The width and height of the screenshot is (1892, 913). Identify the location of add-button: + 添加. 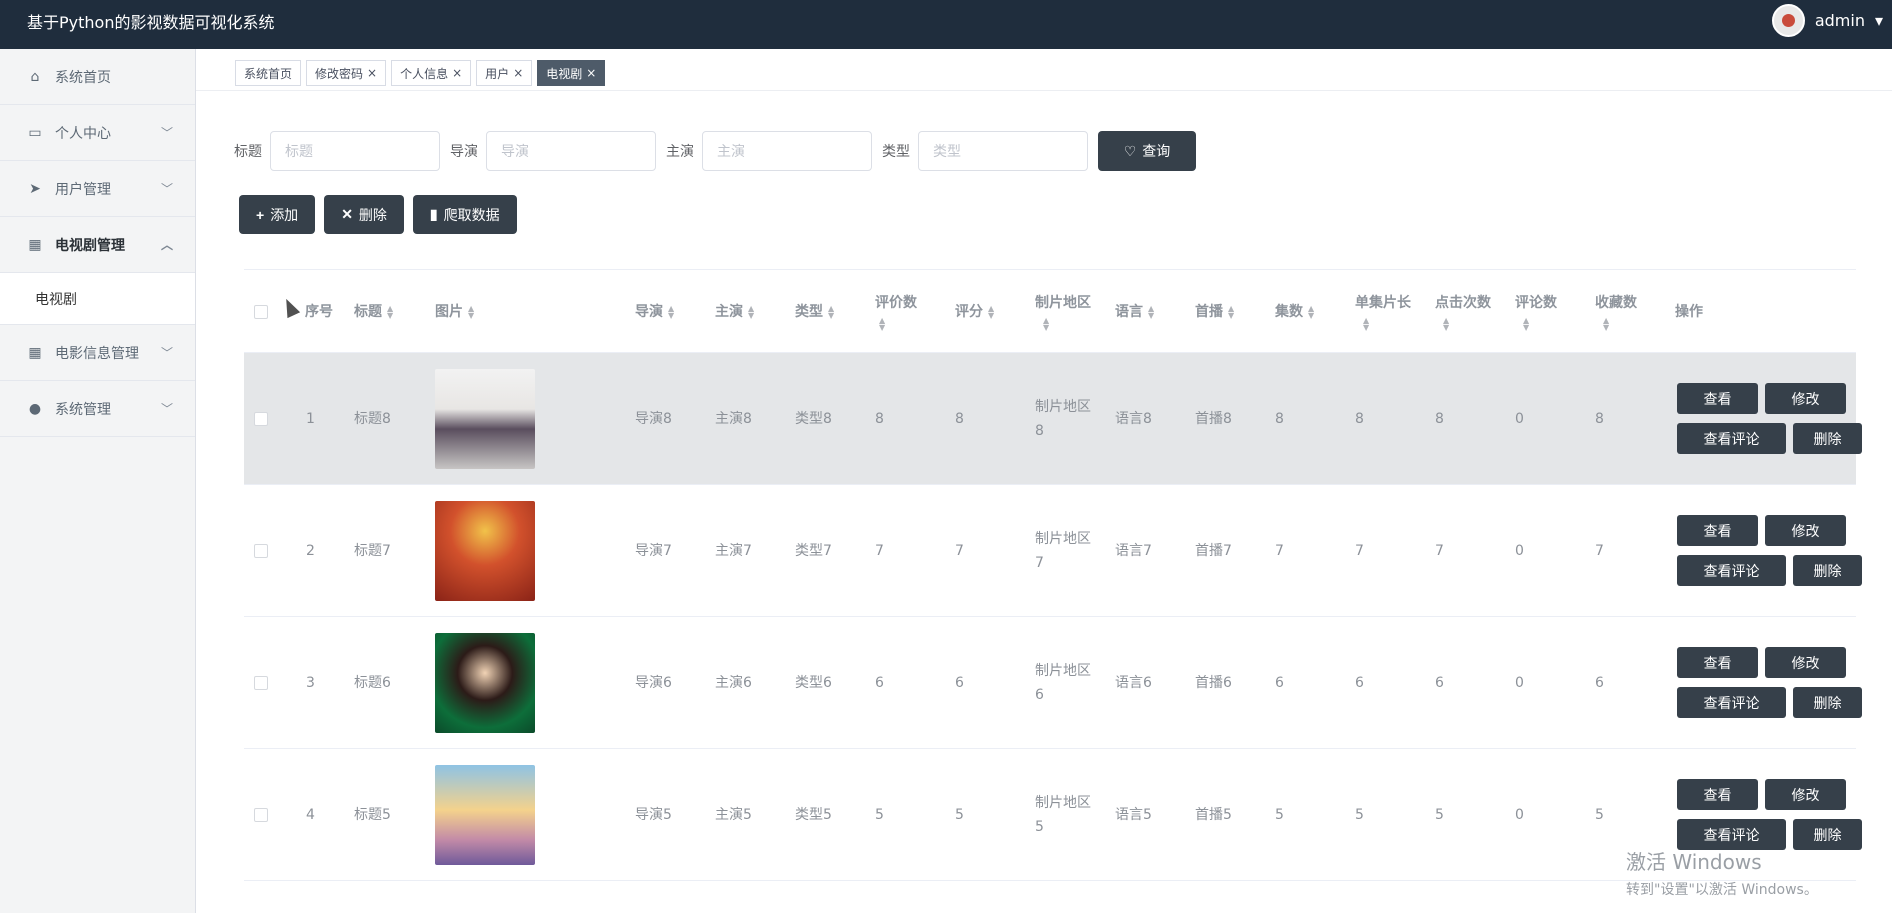
(277, 214).